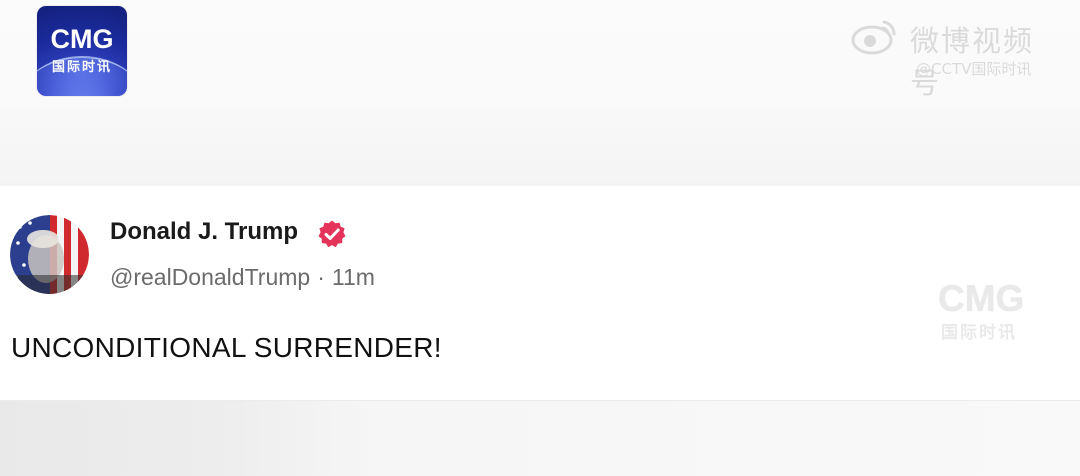  I want to click on cmg-watermark: CMG 国际时讯, so click(995, 313).